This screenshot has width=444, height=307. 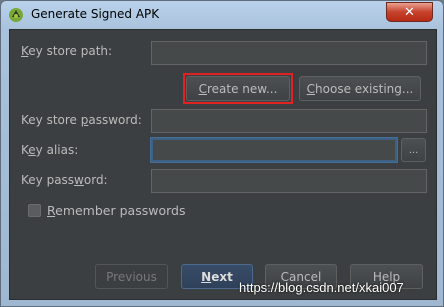 What do you see at coordinates (289, 181) in the screenshot?
I see `key-password-input` at bounding box center [289, 181].